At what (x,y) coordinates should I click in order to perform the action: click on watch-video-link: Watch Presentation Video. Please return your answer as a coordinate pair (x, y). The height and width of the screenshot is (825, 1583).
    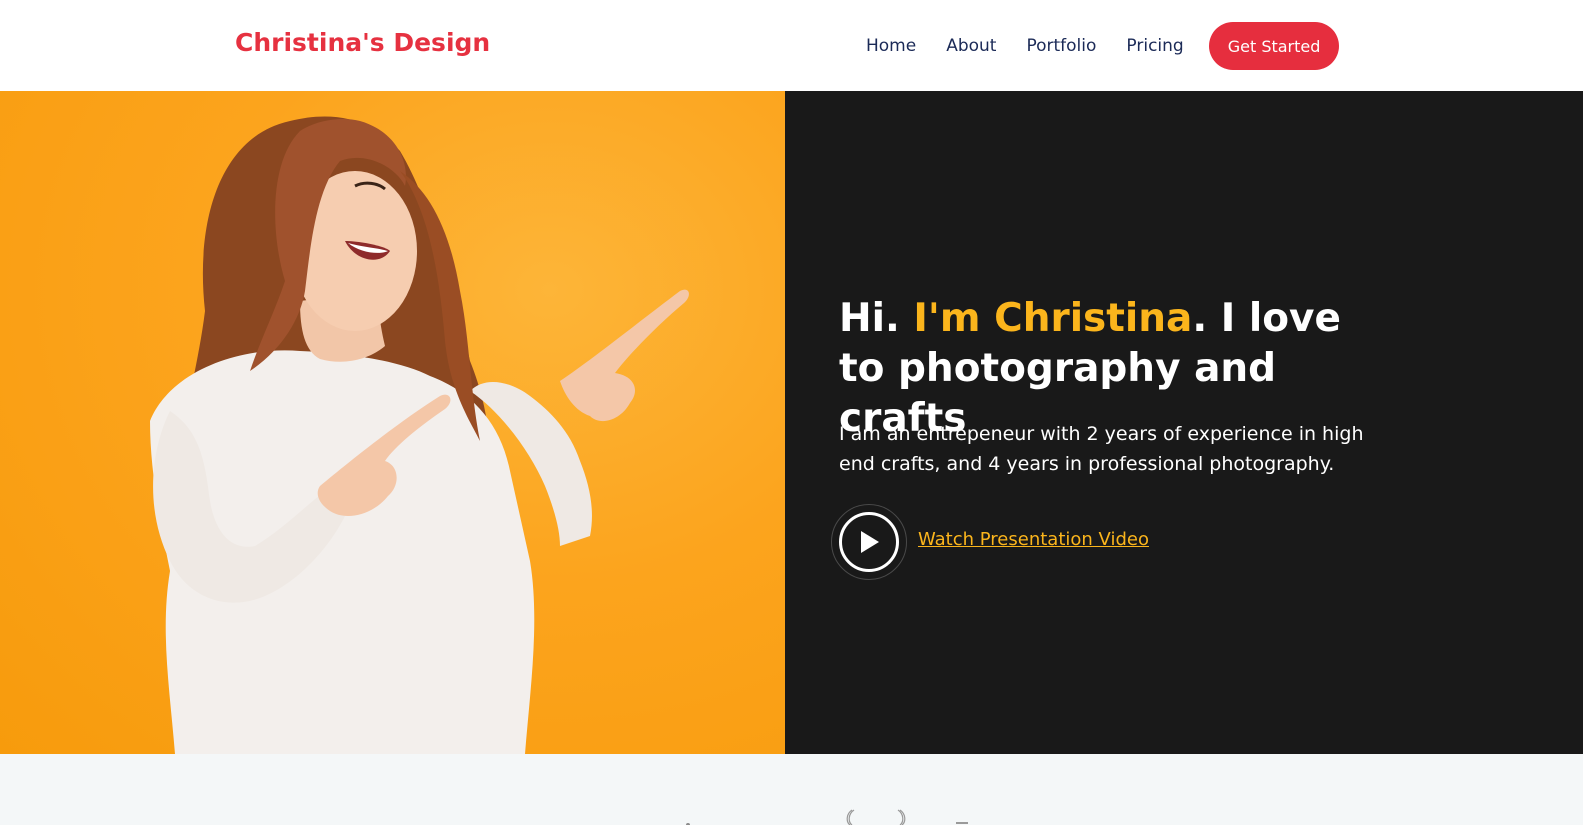
    Looking at the image, I should click on (1033, 539).